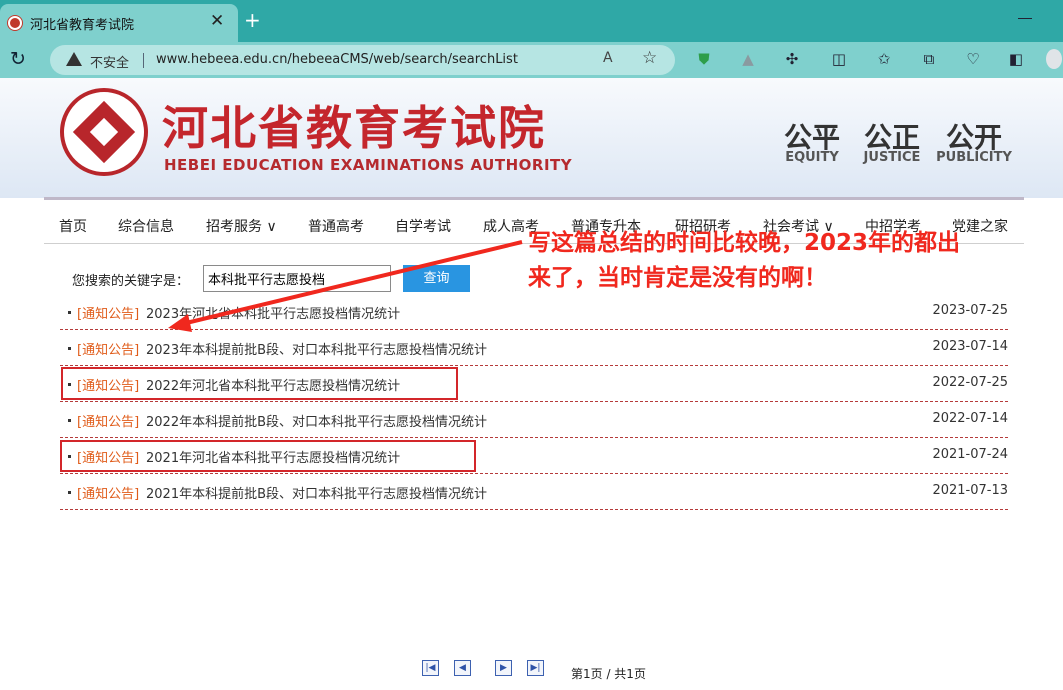  I want to click on motto-cn: 公正, so click(891, 137).